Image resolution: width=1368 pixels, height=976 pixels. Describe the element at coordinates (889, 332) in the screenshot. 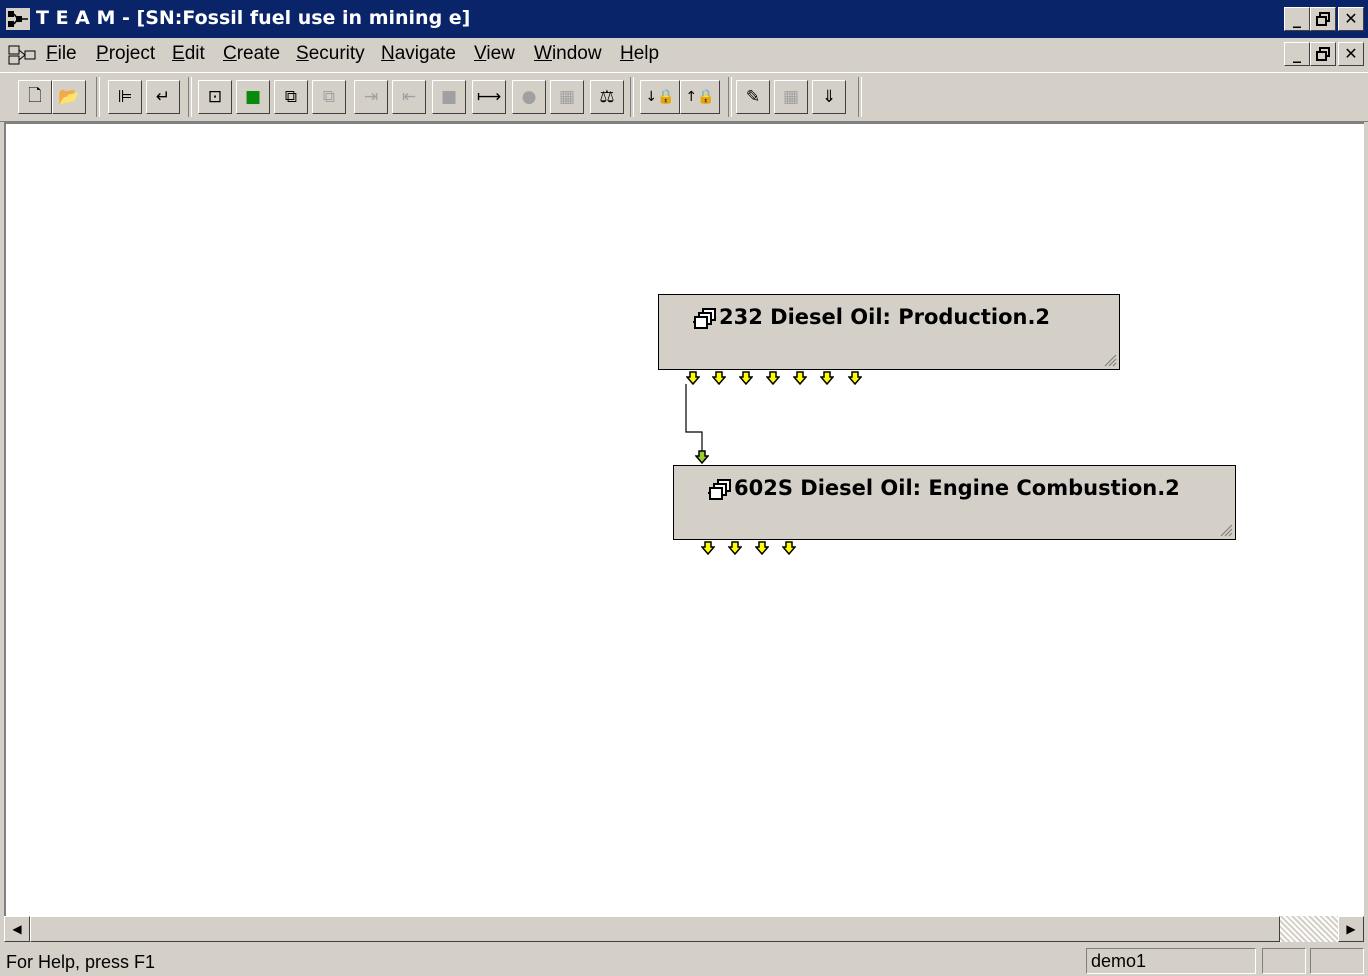

I see `process-node-232: 232 Diesel Oil: Production.2` at that location.